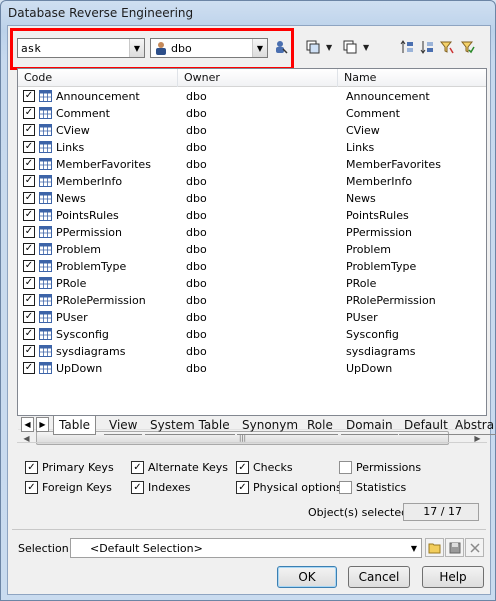  What do you see at coordinates (246, 548) in the screenshot?
I see `selection-combo: <Default Selection> ▼` at bounding box center [246, 548].